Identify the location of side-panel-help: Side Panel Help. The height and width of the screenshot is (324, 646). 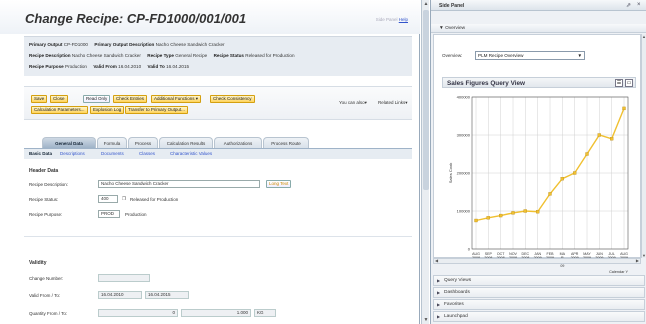
(392, 19).